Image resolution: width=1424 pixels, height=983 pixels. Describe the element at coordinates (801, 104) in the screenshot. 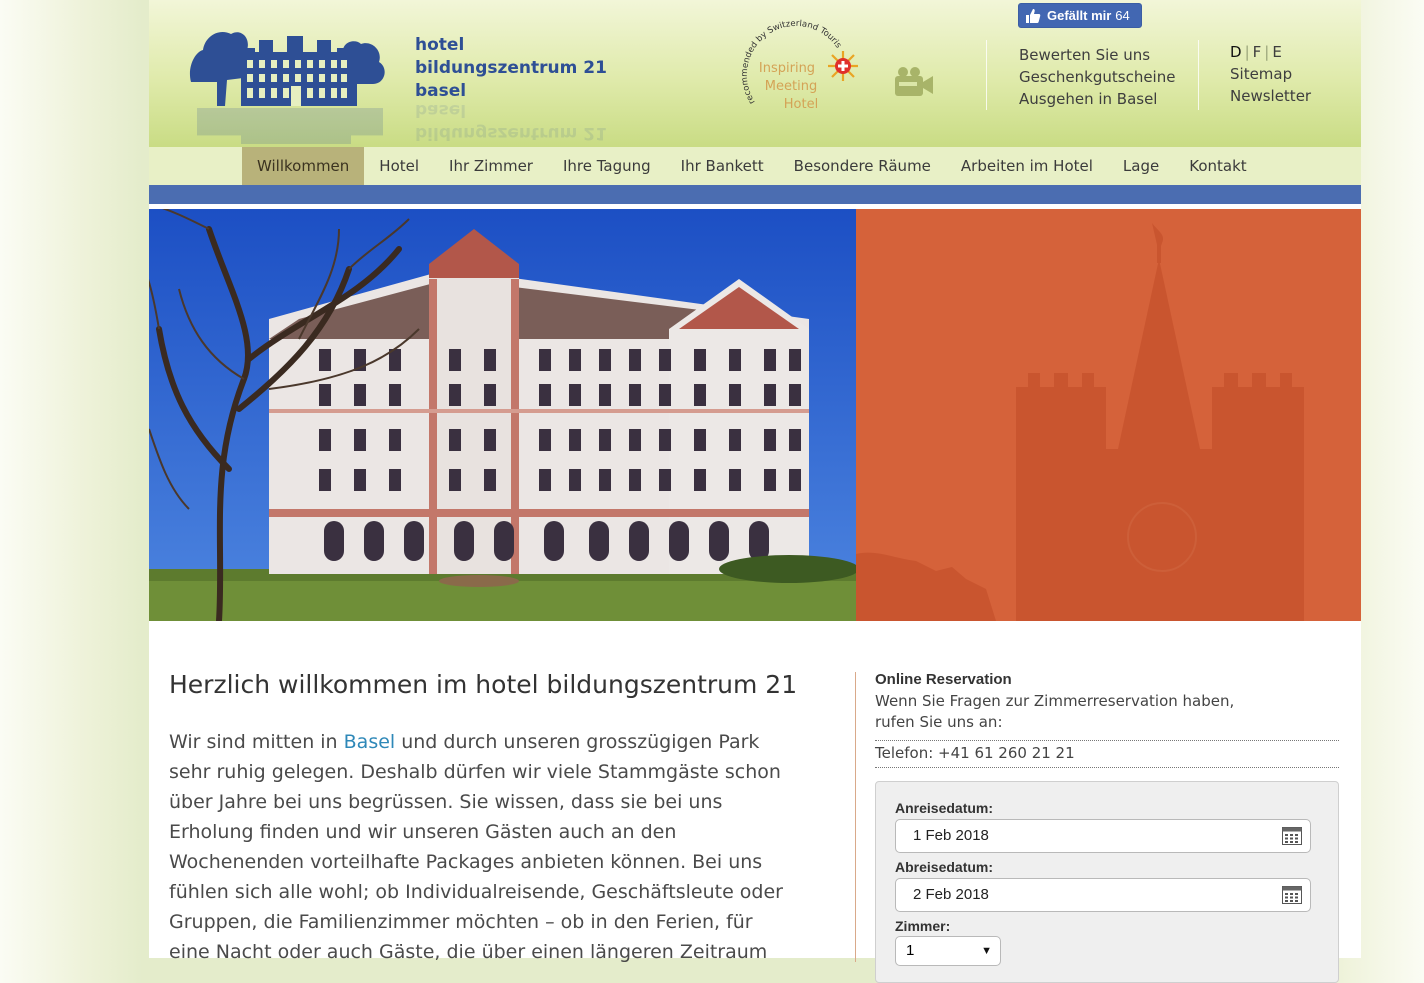

I see `badge-line-3: Hotel` at that location.